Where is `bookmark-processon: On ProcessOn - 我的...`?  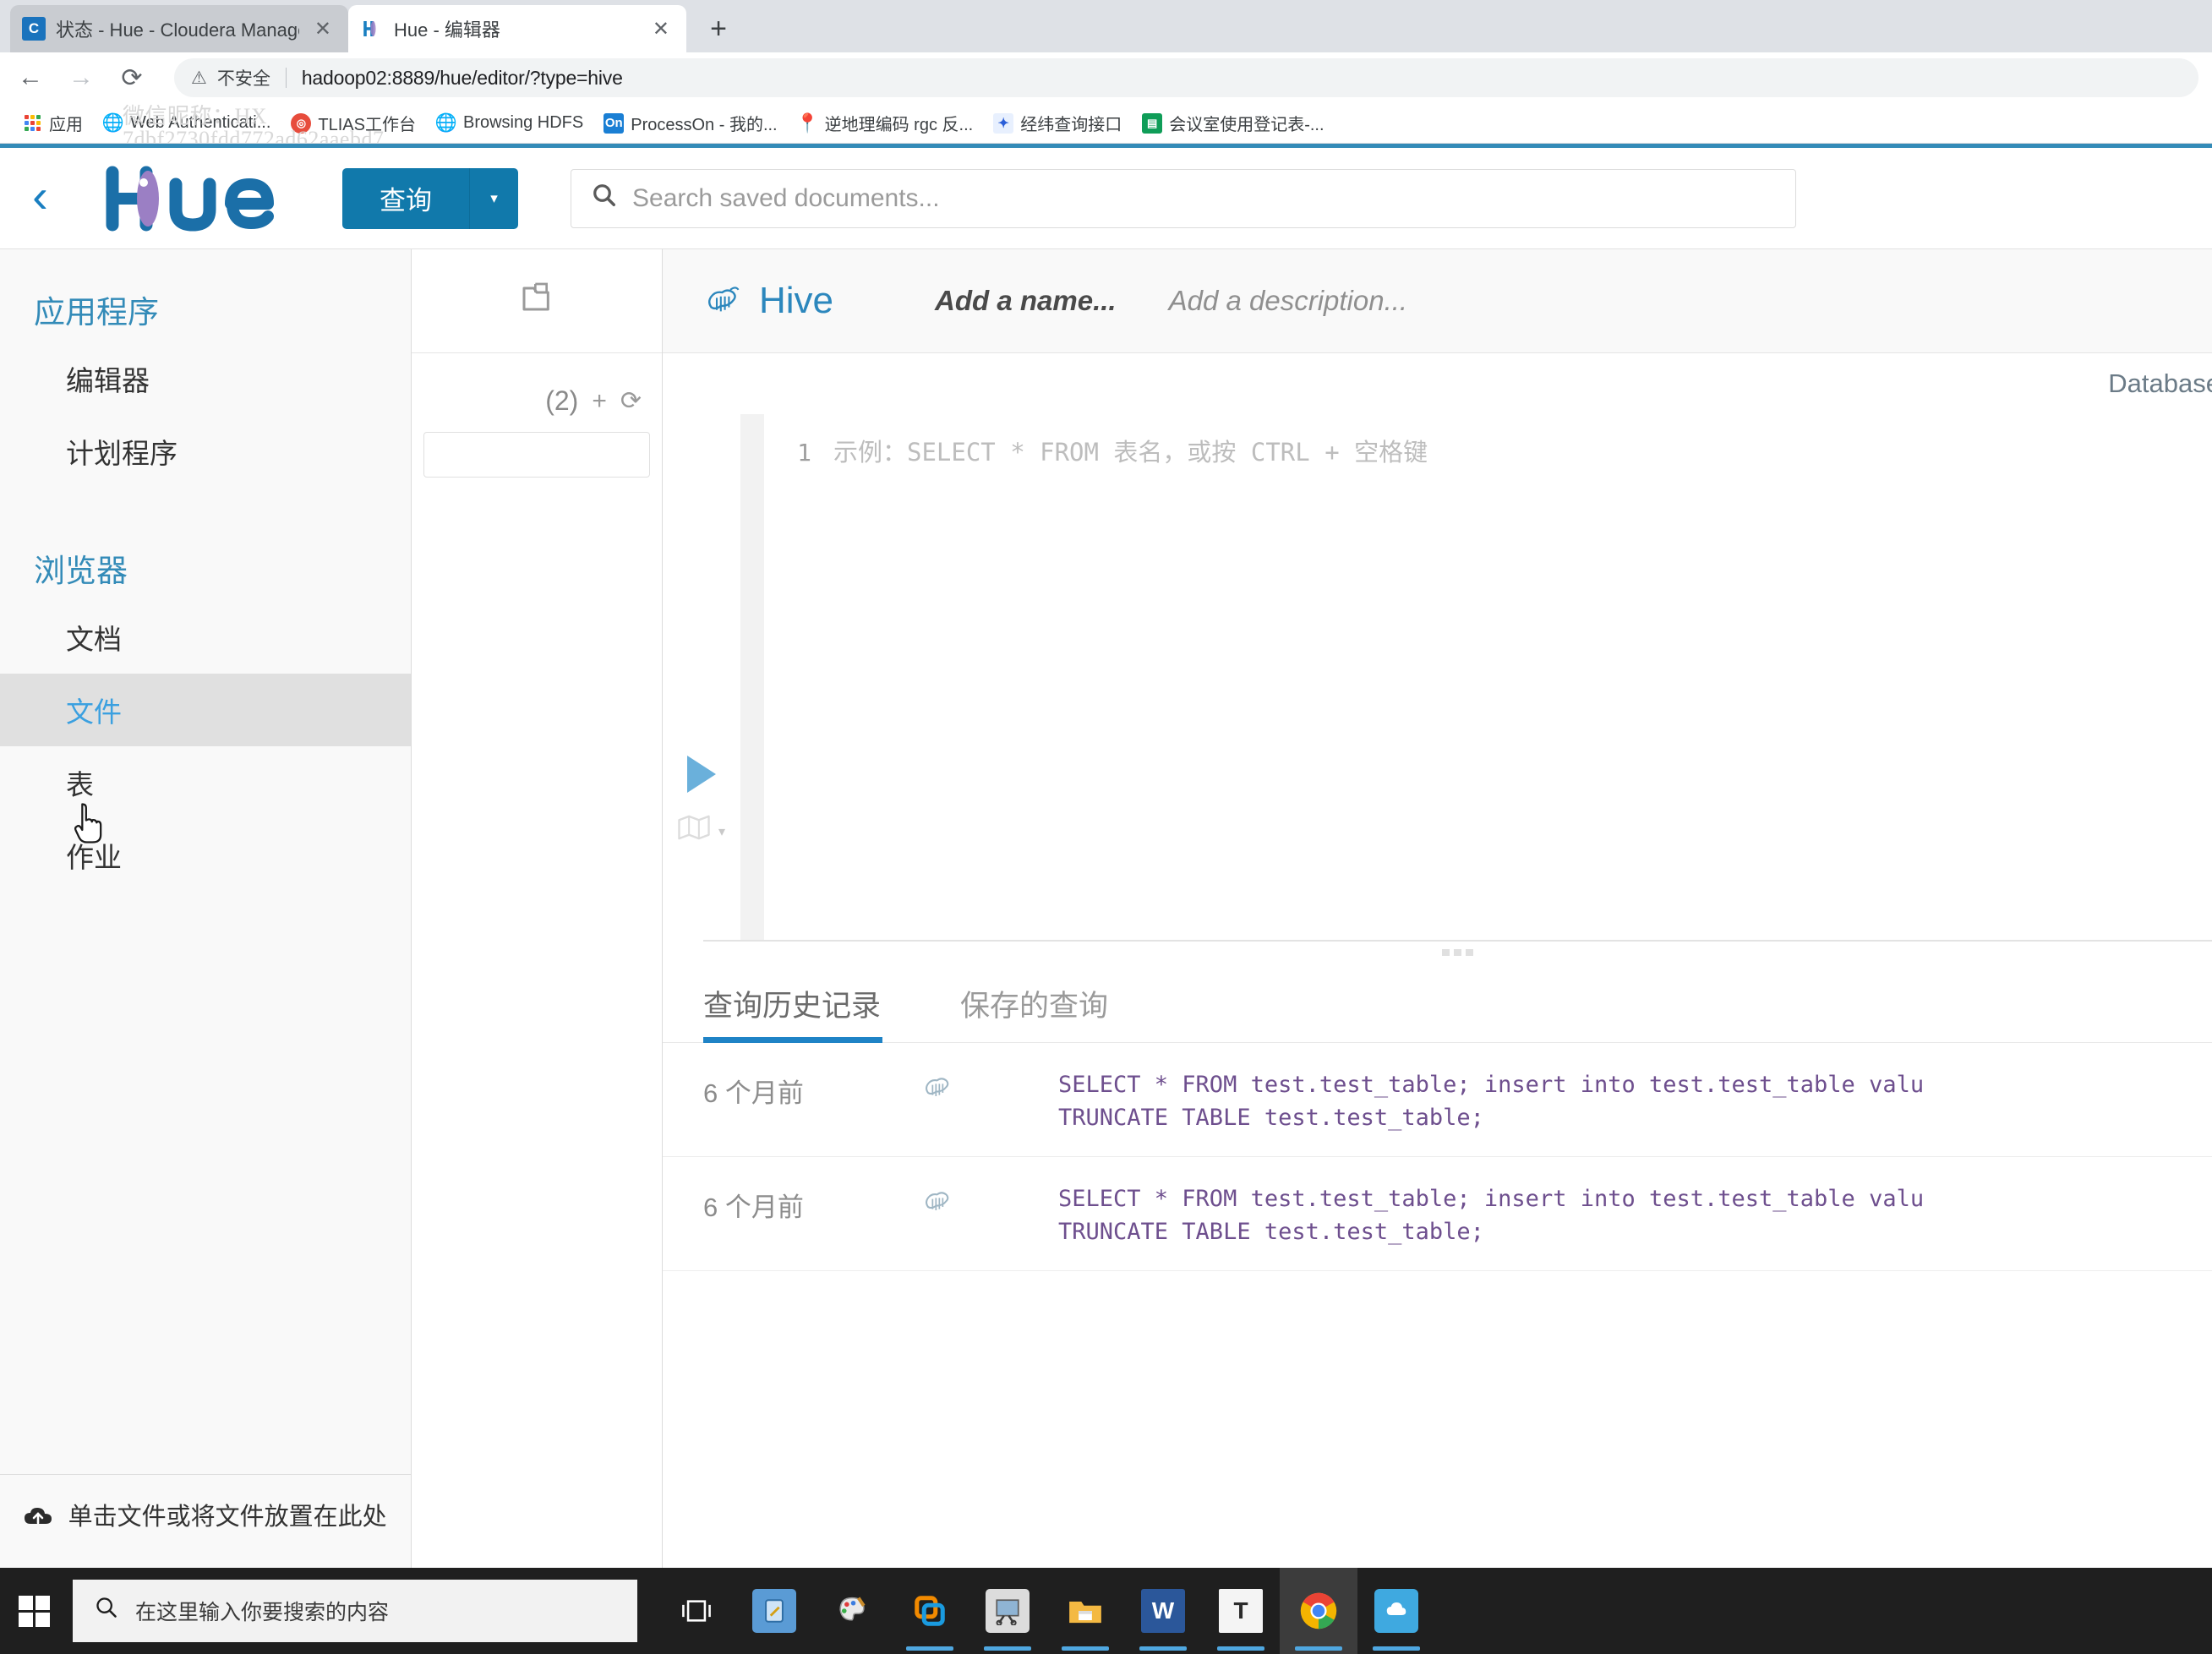
bookmark-processon: On ProcessOn - 我的... is located at coordinates (690, 123).